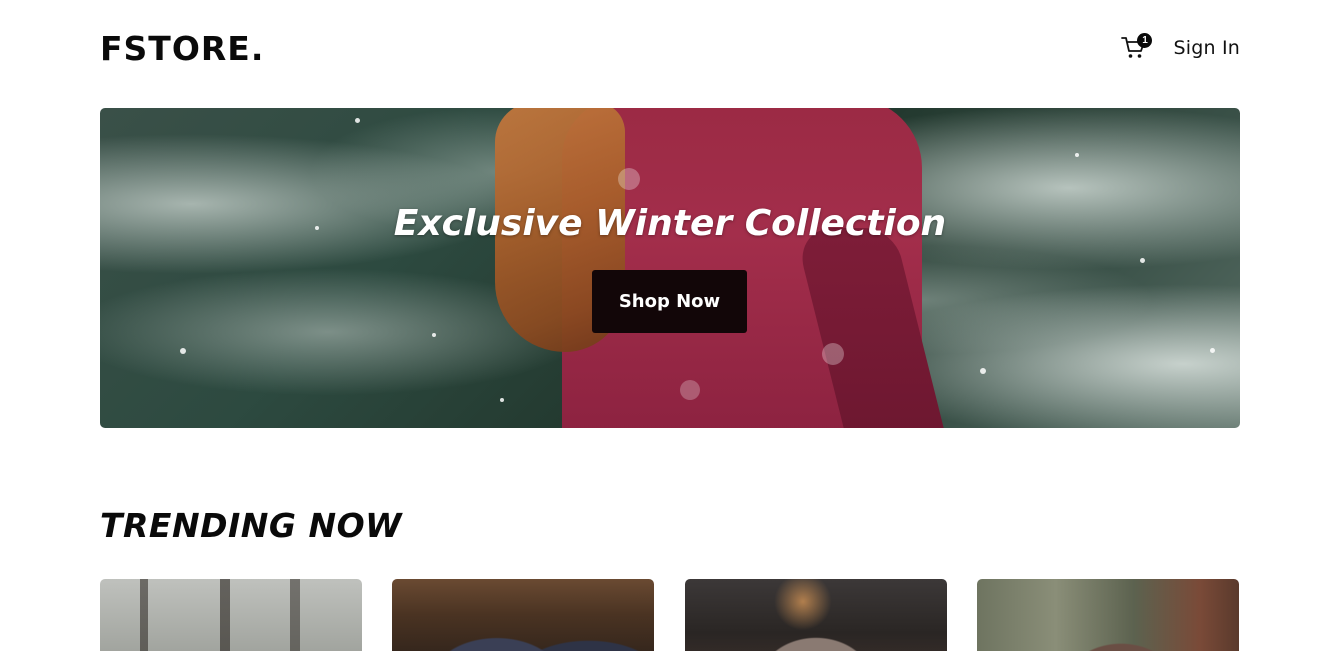 This screenshot has width=1337, height=651. Describe the element at coordinates (1206, 48) in the screenshot. I see `sign-in-link: Sign In` at that location.